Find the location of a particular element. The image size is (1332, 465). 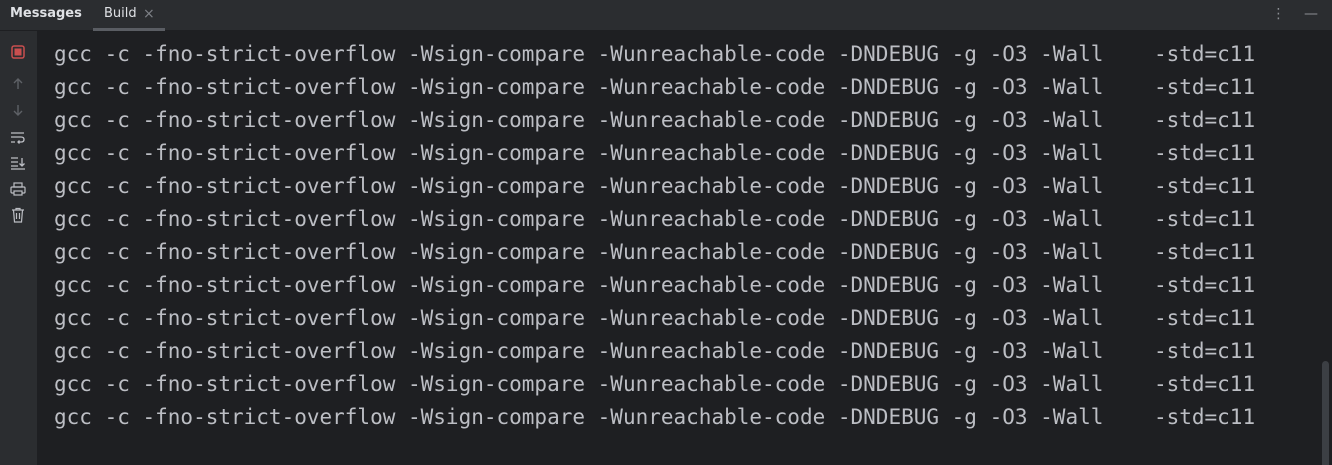

print-icon is located at coordinates (18, 189).